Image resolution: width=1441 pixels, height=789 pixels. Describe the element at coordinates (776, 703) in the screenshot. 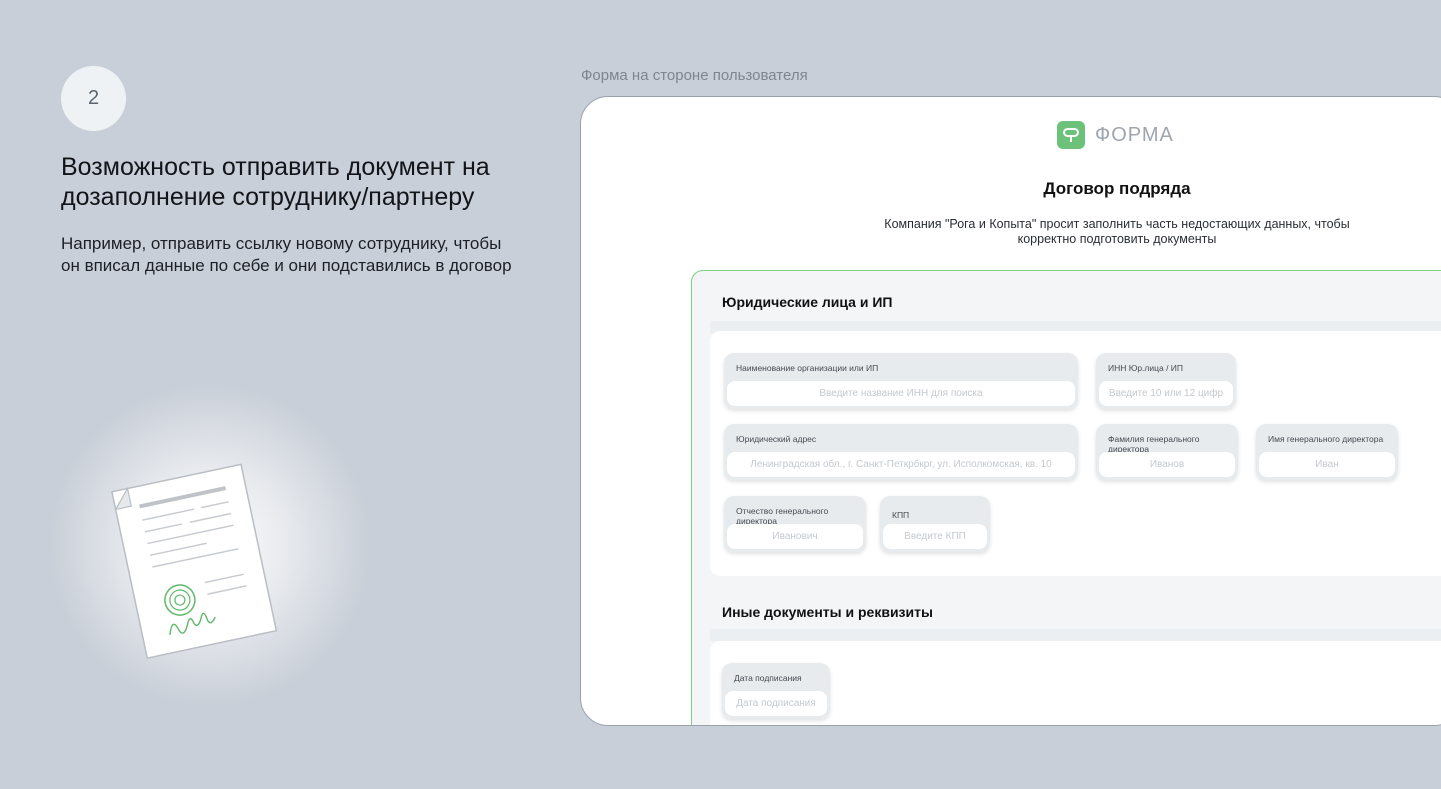

I see `sign-date-input: Дата подписания` at that location.